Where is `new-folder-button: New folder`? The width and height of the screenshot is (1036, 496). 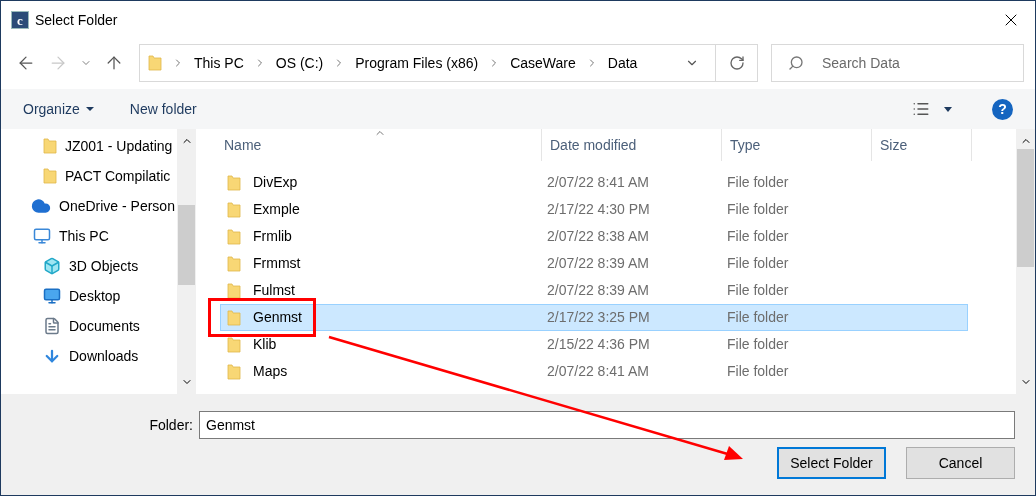
new-folder-button: New folder is located at coordinates (163, 109).